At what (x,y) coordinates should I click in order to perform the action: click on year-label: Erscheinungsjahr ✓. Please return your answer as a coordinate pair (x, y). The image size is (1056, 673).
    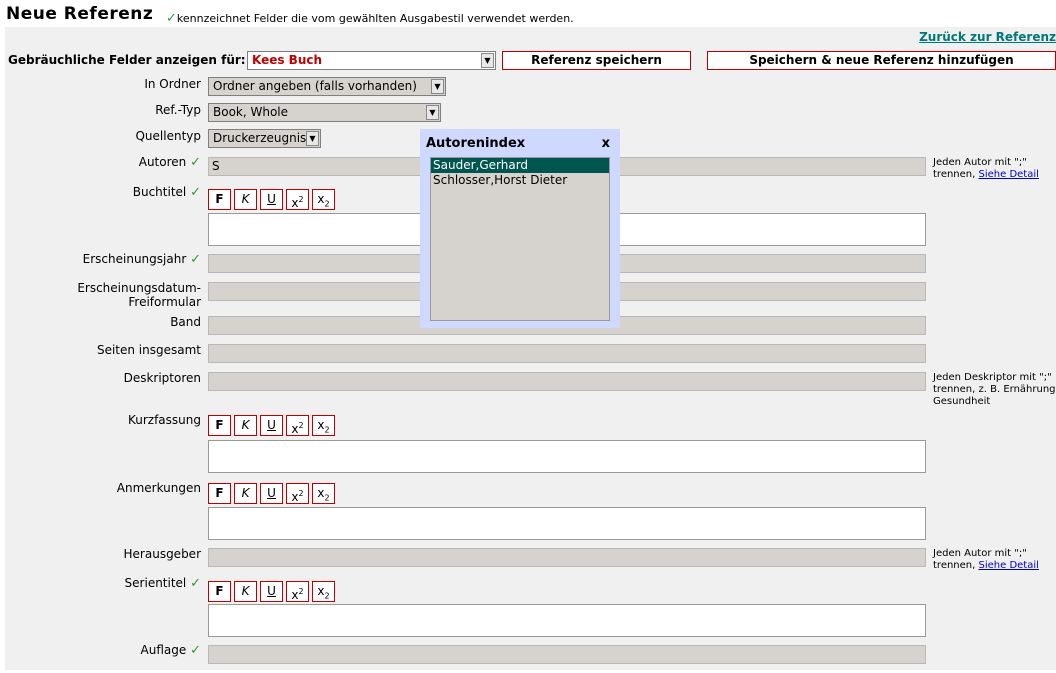
    Looking at the image, I should click on (142, 259).